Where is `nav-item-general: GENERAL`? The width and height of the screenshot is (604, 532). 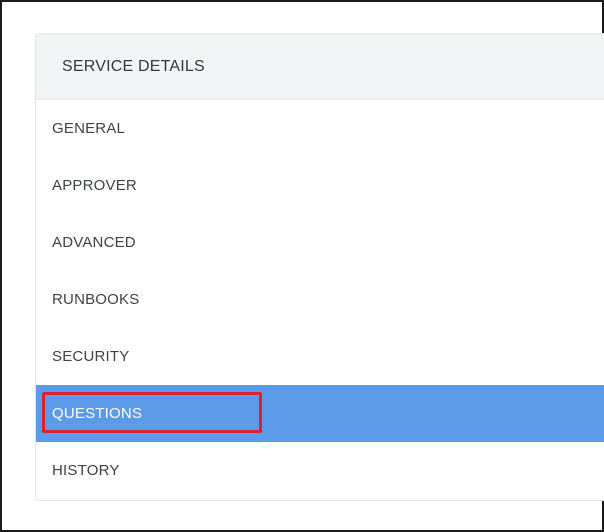 nav-item-general: GENERAL is located at coordinates (320, 128).